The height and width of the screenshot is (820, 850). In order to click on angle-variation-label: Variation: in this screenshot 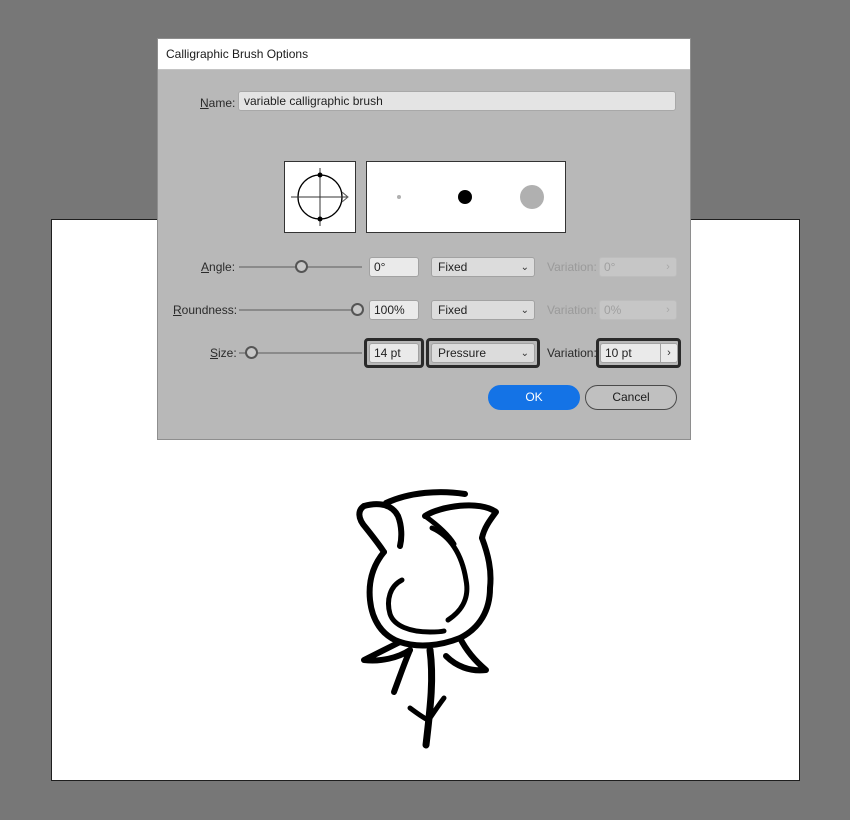, I will do `click(572, 267)`.